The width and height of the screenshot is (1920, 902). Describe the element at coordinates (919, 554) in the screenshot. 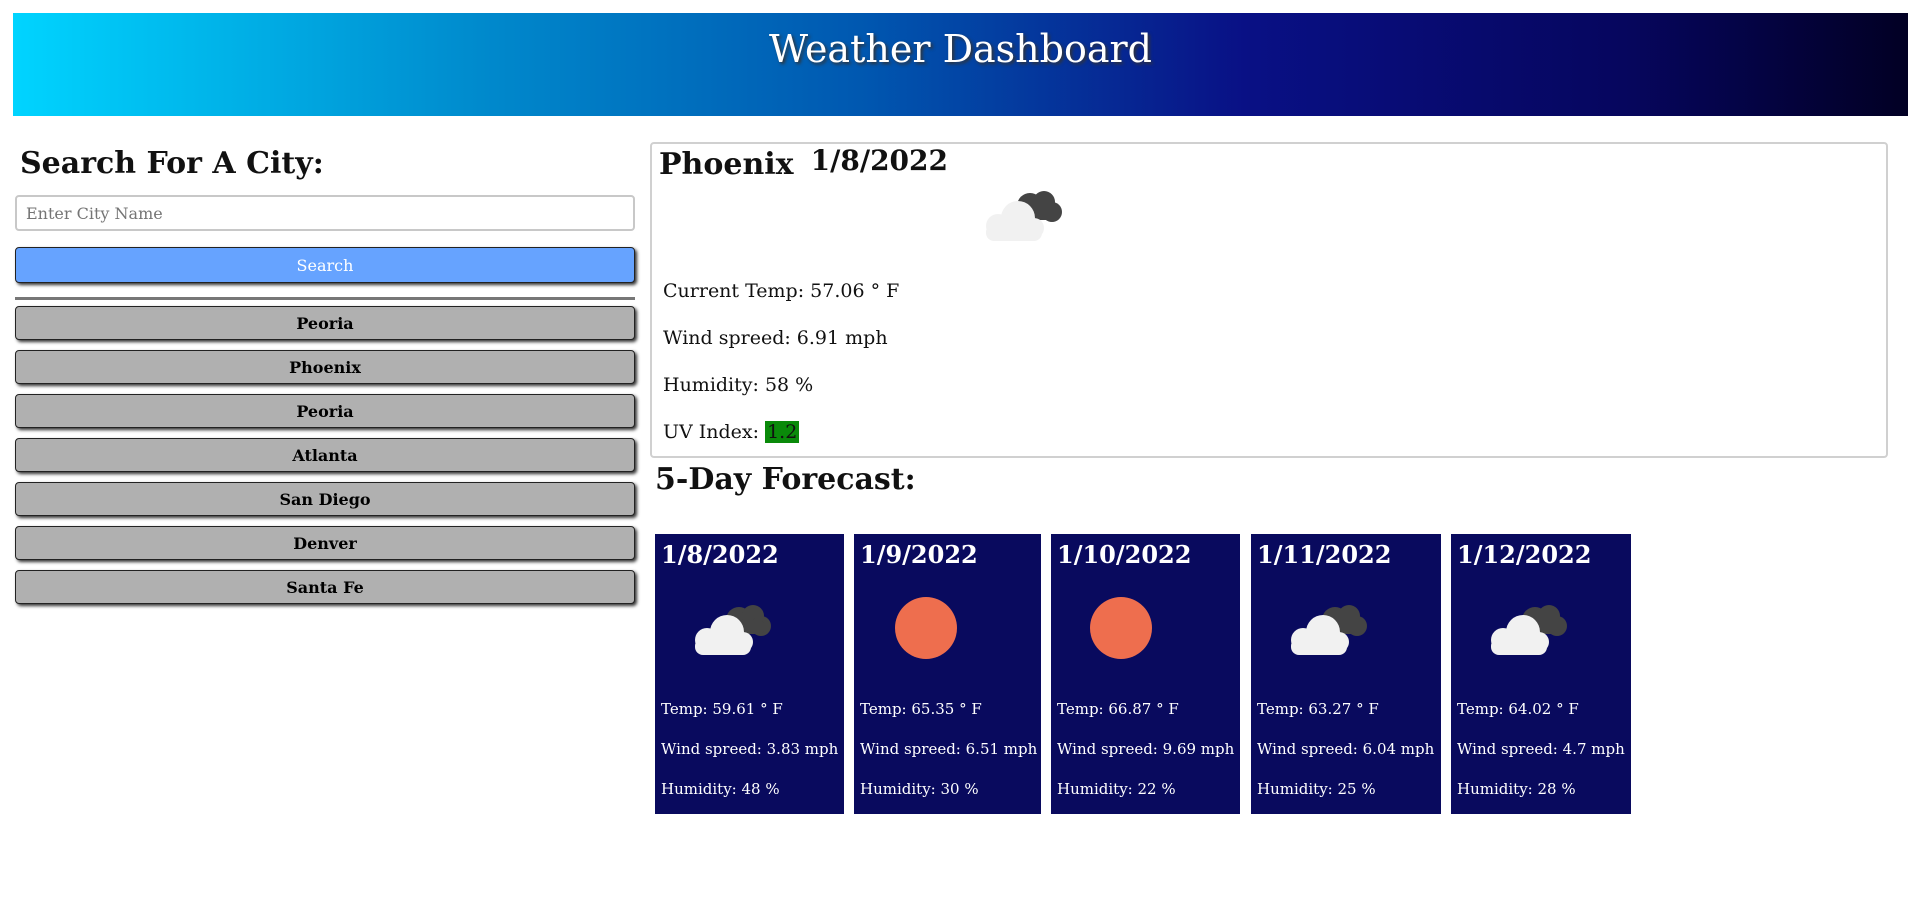

I see `forecast-date: 1/9/2022` at that location.